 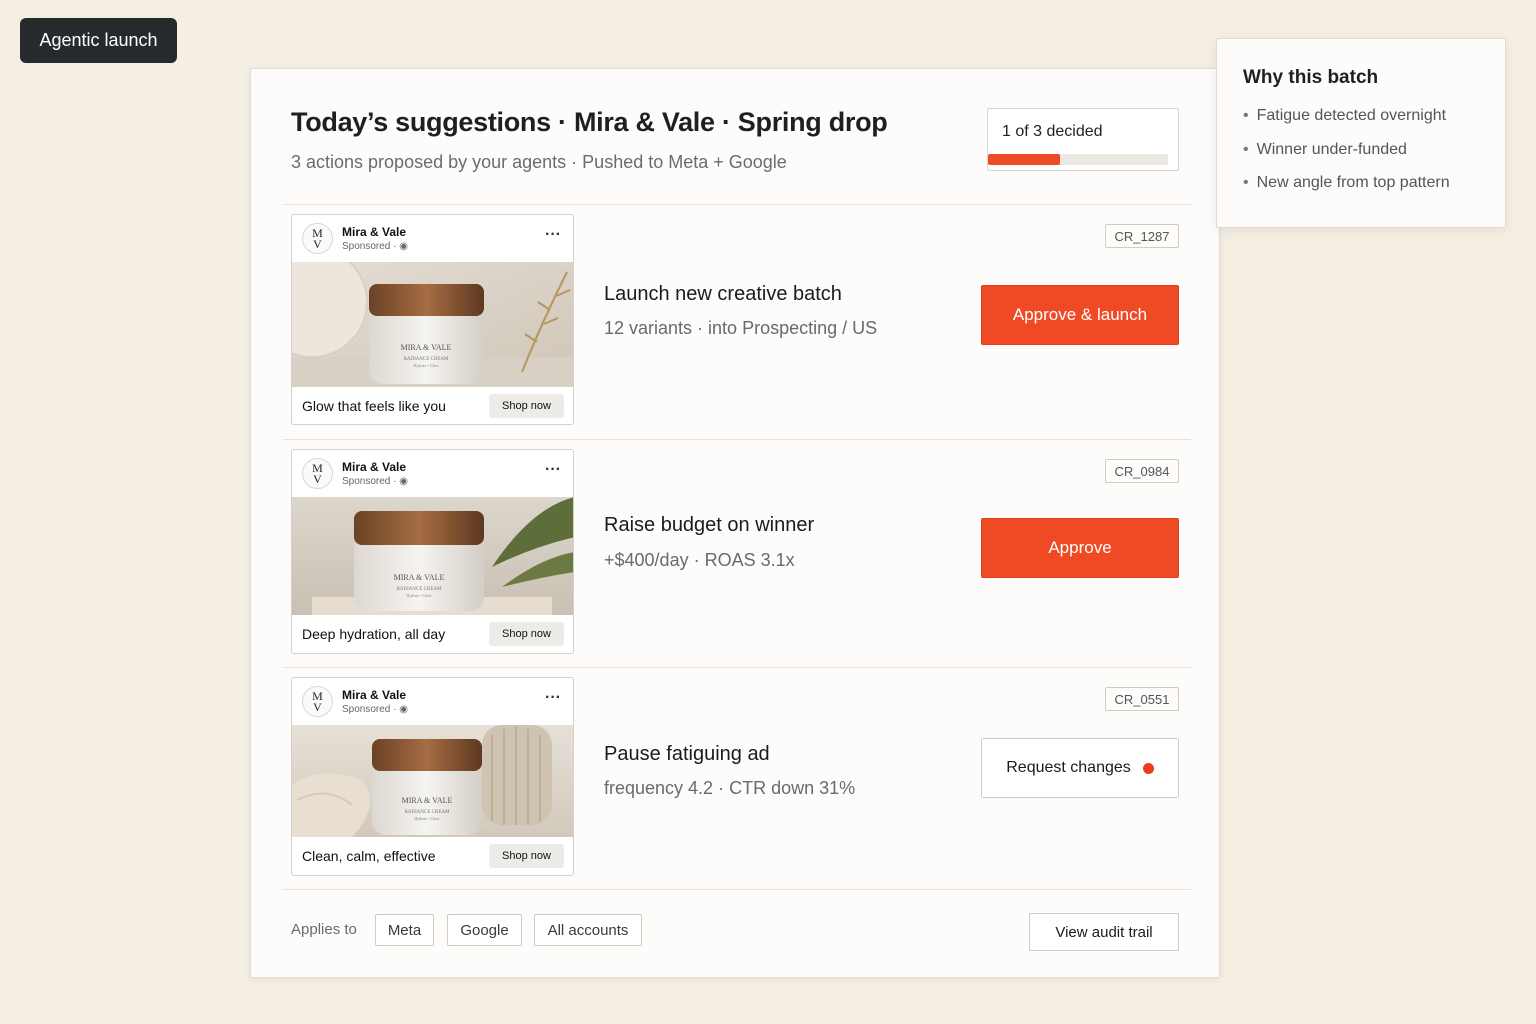 I want to click on request-changes-button: Request changes, so click(x=1080, y=768).